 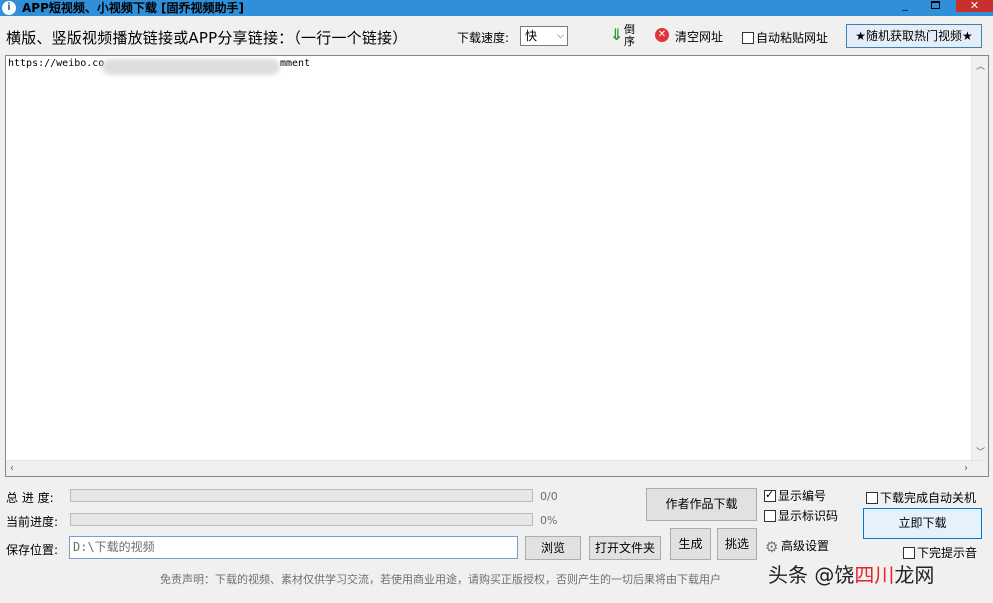 I want to click on blurred-region, so click(x=191, y=67).